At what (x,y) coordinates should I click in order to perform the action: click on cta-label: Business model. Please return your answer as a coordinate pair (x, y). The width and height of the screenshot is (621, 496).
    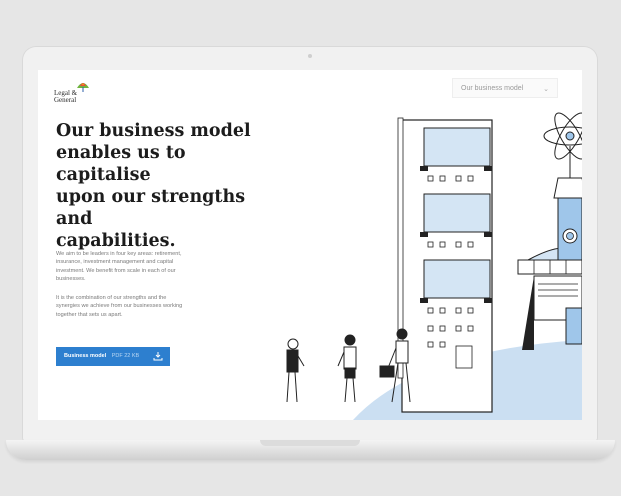
    Looking at the image, I should click on (85, 356).